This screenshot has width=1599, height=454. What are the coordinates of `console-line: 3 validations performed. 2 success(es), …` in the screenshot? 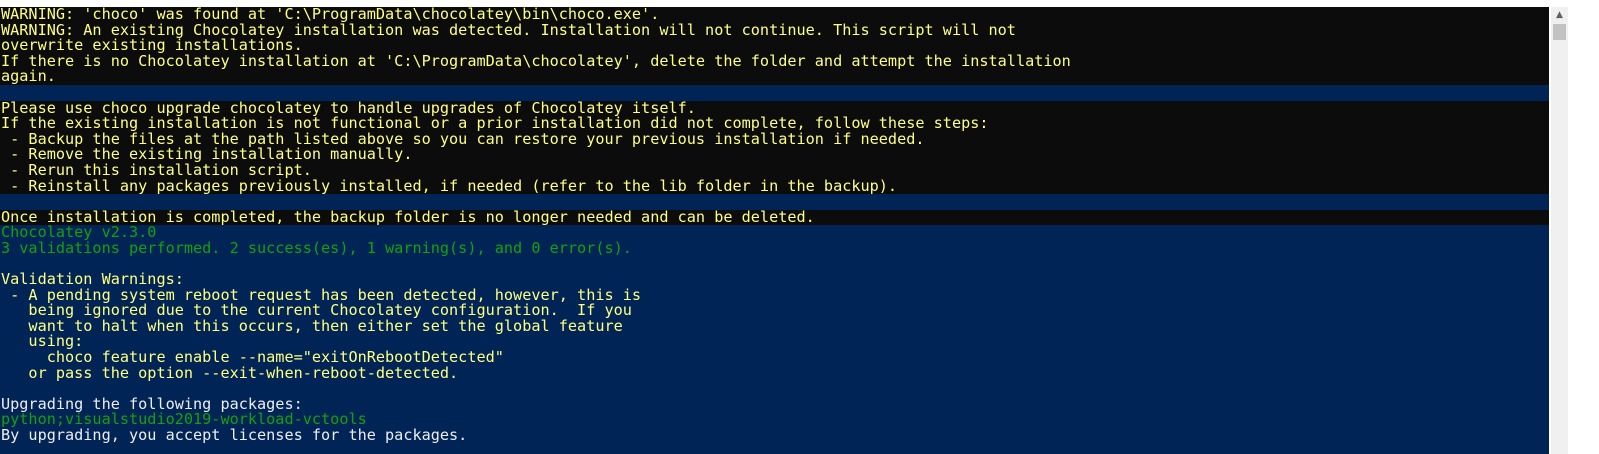 It's located at (316, 247).